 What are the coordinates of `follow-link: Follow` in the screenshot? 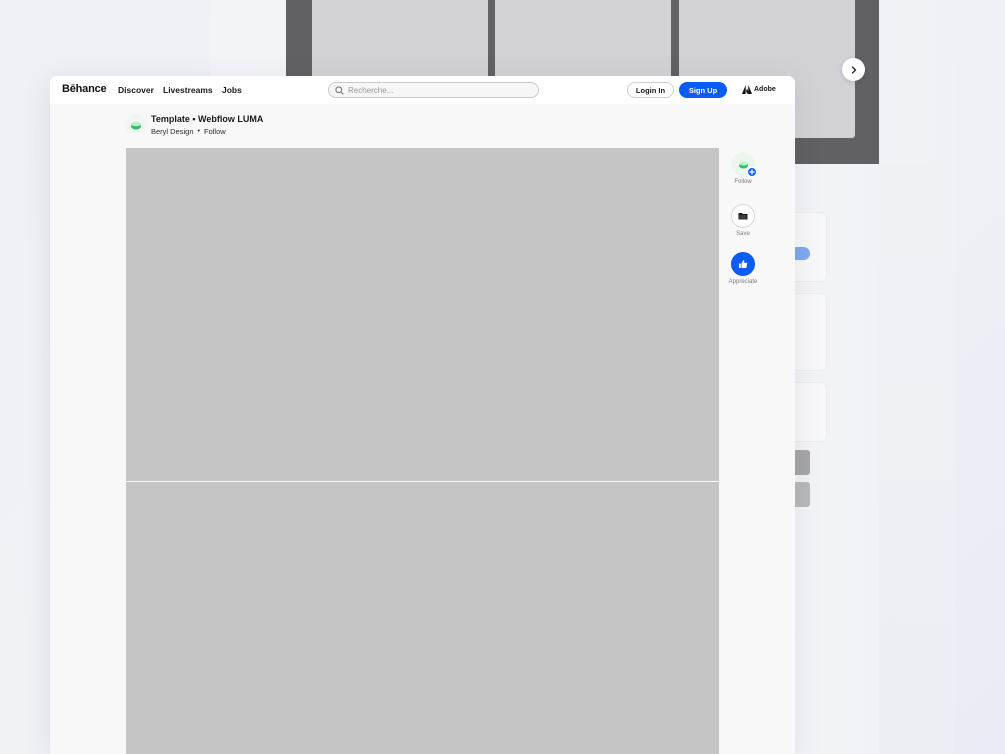 It's located at (215, 131).